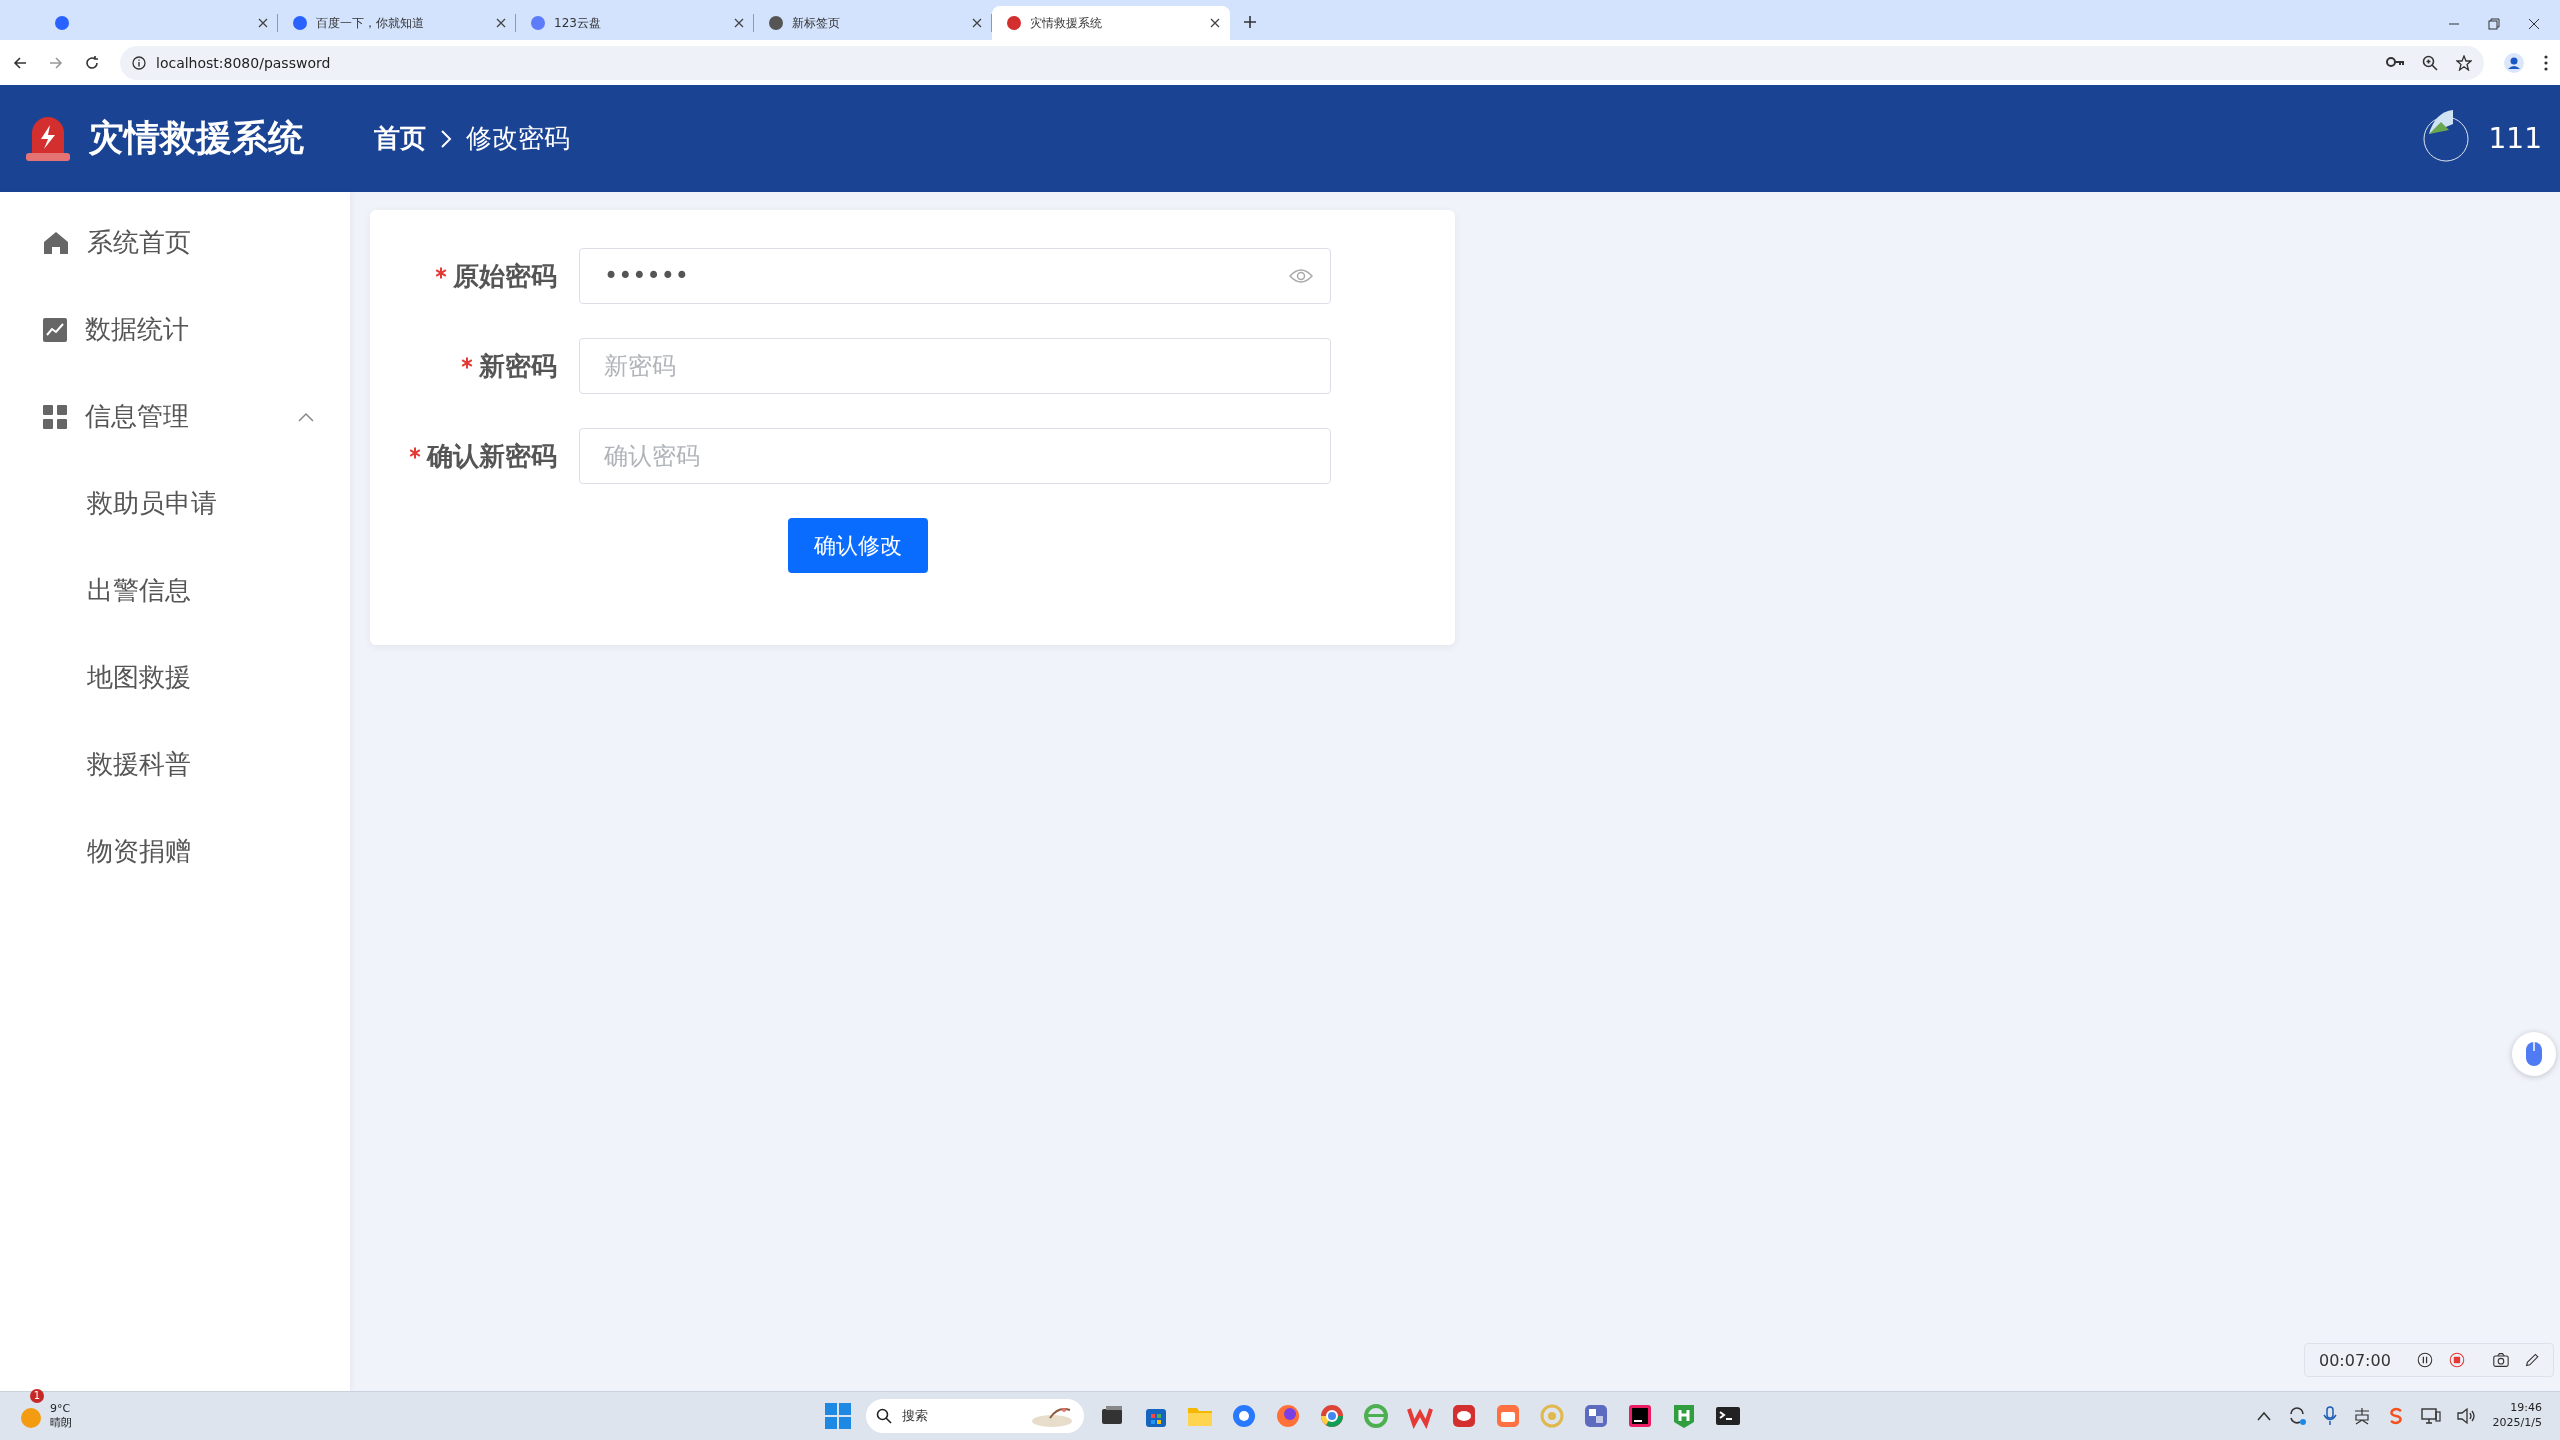  What do you see at coordinates (975, 1416) in the screenshot?
I see `taskbar-search: 搜索` at bounding box center [975, 1416].